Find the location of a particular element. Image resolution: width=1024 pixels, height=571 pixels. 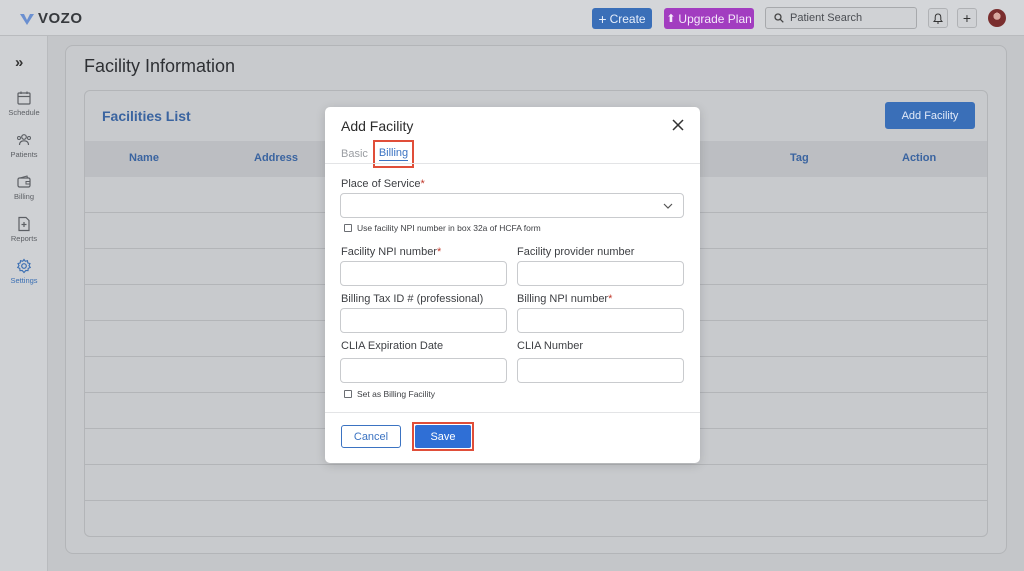

clia-expiration-label: CLIA Expiration Date is located at coordinates (392, 346).